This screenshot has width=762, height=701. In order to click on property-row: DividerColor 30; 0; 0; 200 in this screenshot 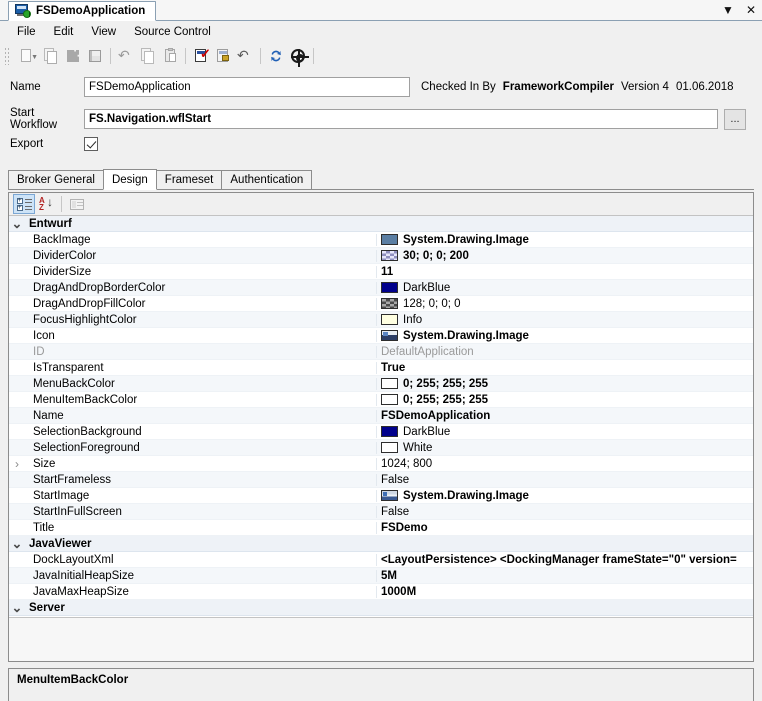, I will do `click(381, 256)`.